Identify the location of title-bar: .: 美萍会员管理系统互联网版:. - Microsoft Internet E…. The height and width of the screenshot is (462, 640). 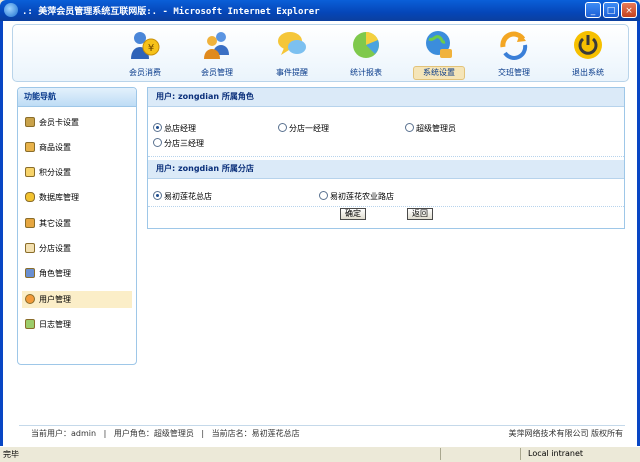
(320, 10).